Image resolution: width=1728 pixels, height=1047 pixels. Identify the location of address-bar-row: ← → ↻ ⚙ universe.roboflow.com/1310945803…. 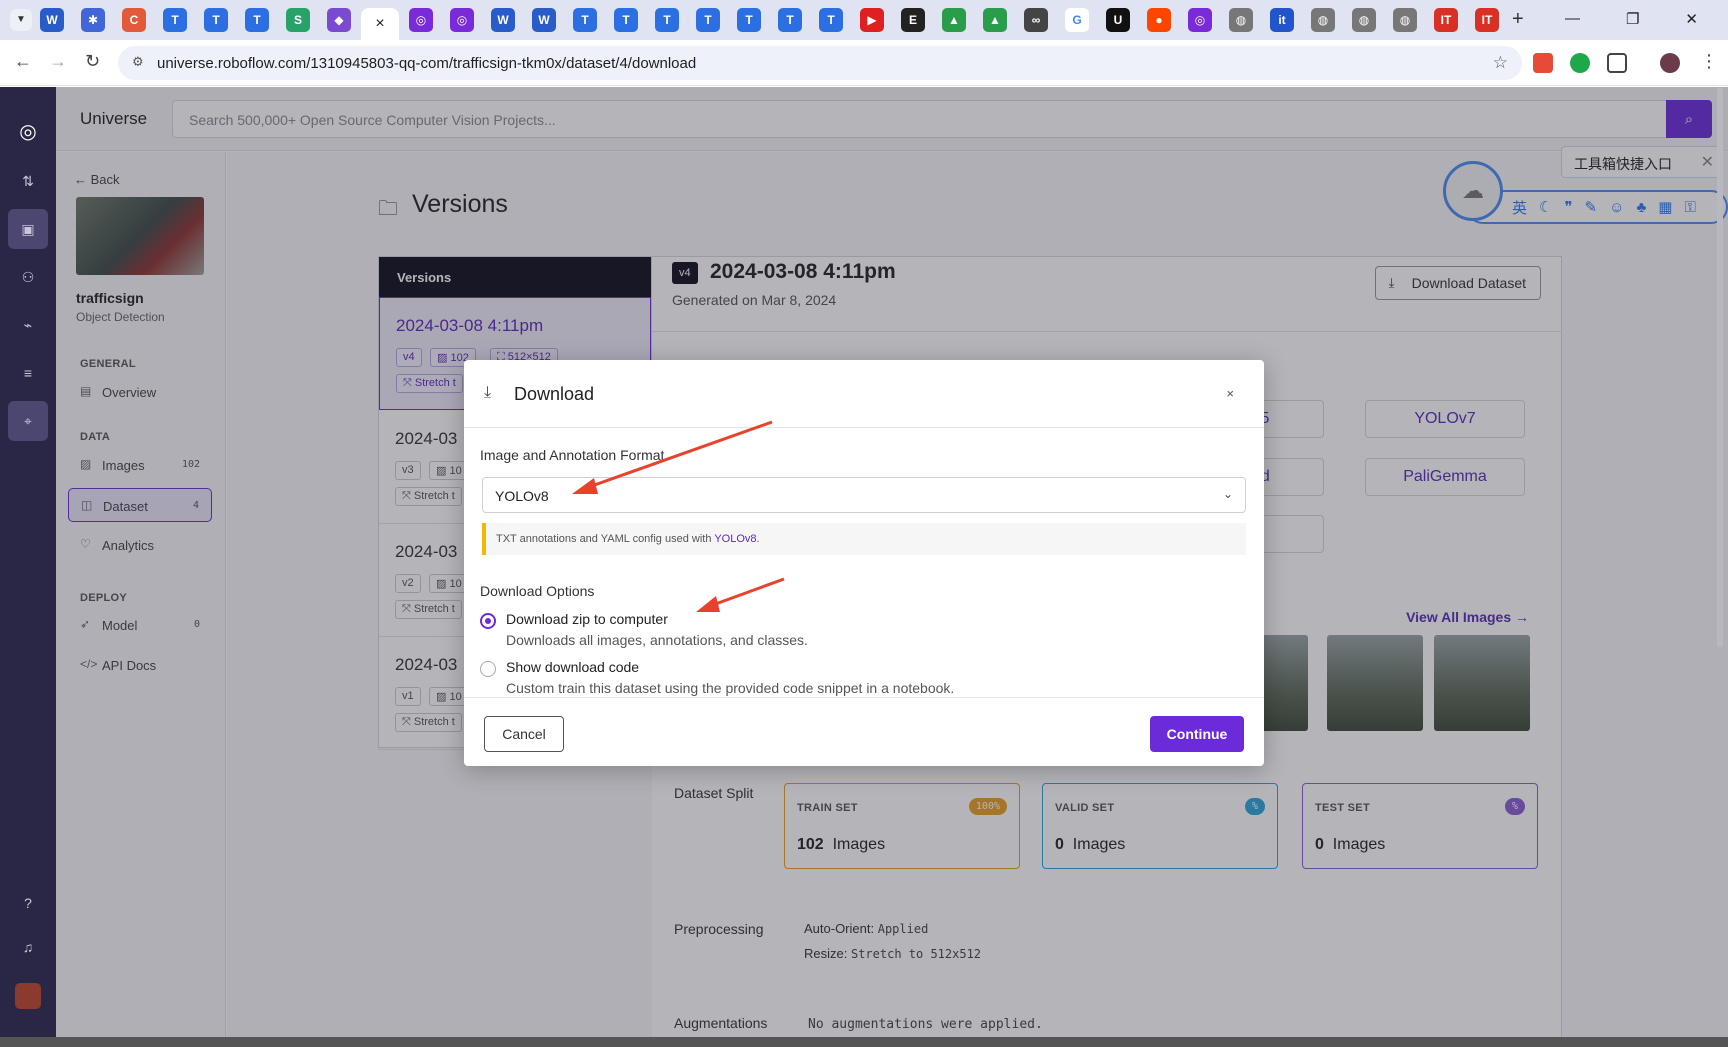
(864, 63).